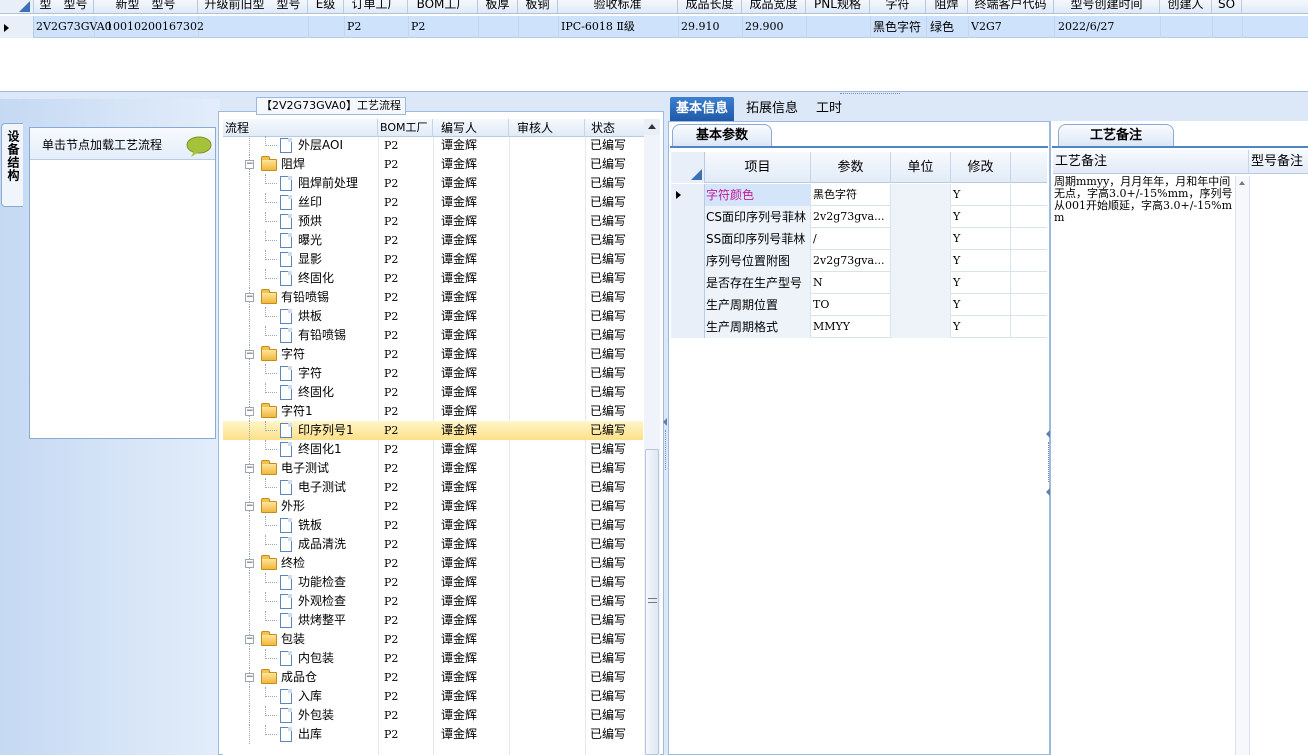 Image resolution: width=1308 pixels, height=755 pixels. Describe the element at coordinates (433, 145) in the screenshot. I see `tree-row: 外层AOI P2 谭金辉 已编写` at that location.